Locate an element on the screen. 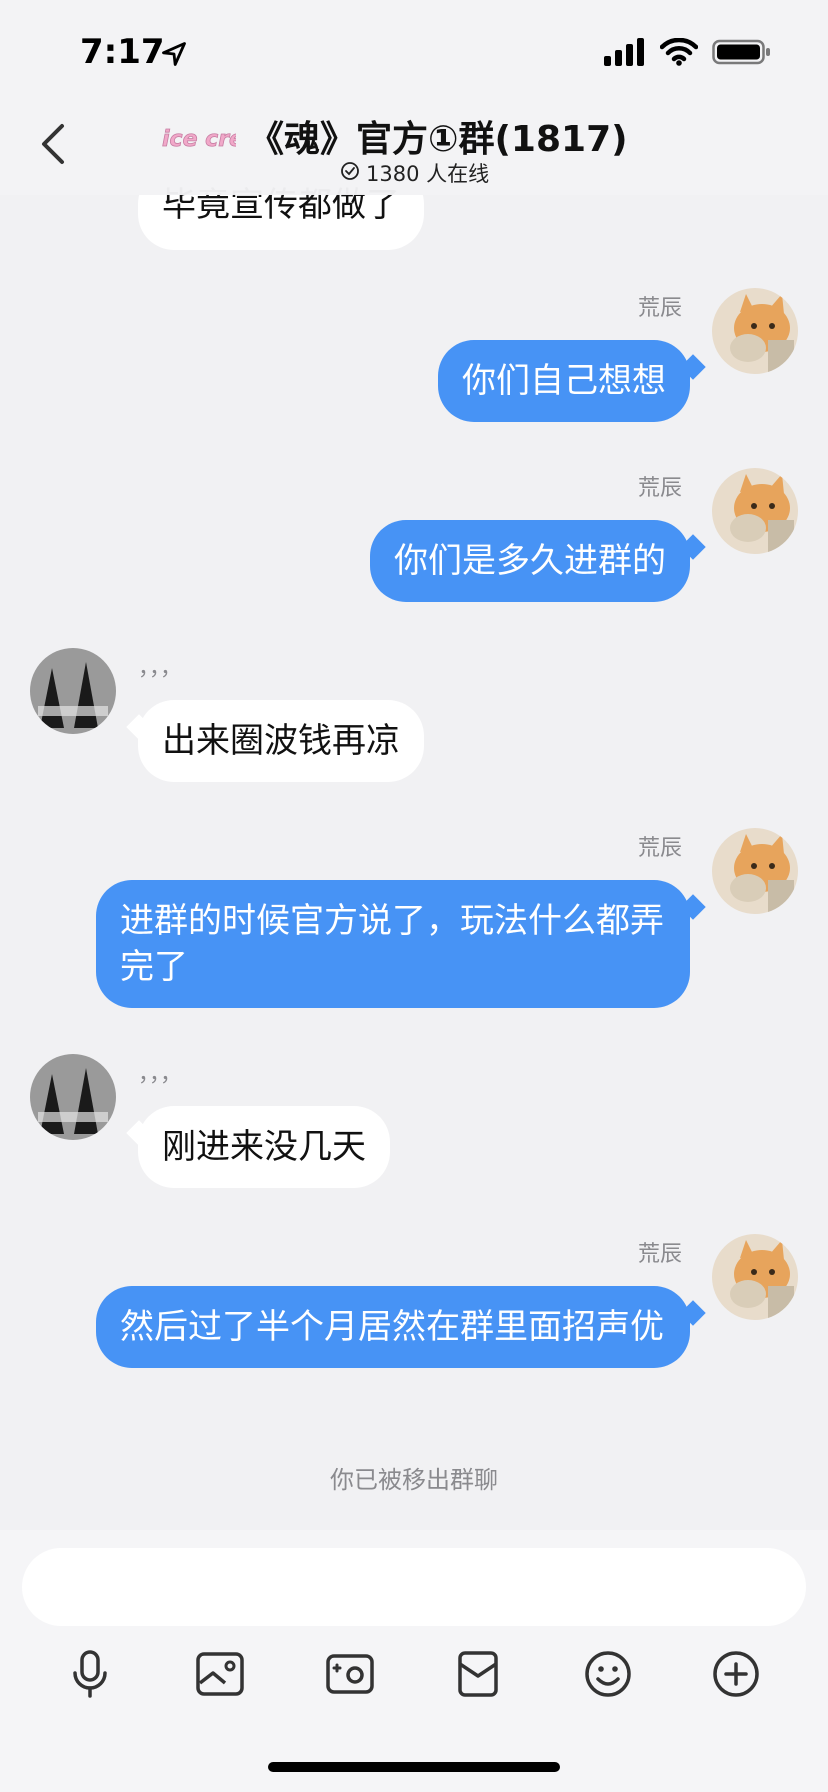  message-bubble: 然后过了半个月居然在群里面招声优 is located at coordinates (393, 1327).